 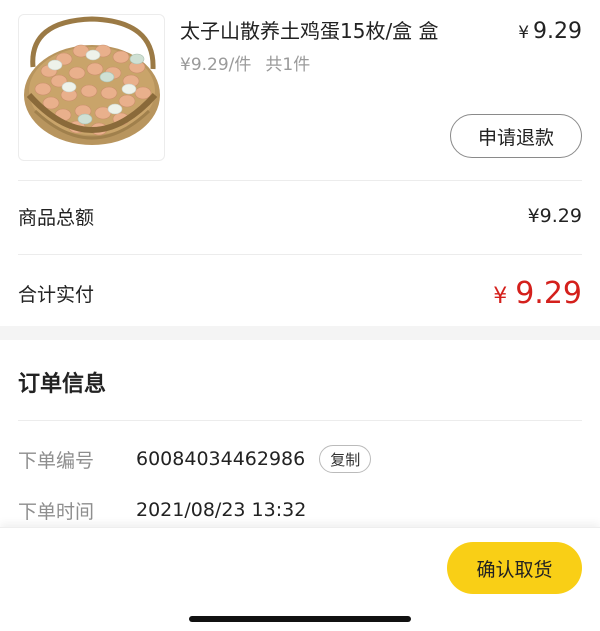 What do you see at coordinates (330, 31) in the screenshot?
I see `product-title: 太子山散养土鸡蛋15枚/盒 盒` at bounding box center [330, 31].